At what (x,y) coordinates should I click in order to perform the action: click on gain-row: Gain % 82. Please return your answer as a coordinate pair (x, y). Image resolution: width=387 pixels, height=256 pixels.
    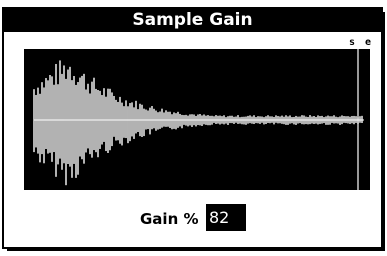
    Looking at the image, I should click on (192, 219).